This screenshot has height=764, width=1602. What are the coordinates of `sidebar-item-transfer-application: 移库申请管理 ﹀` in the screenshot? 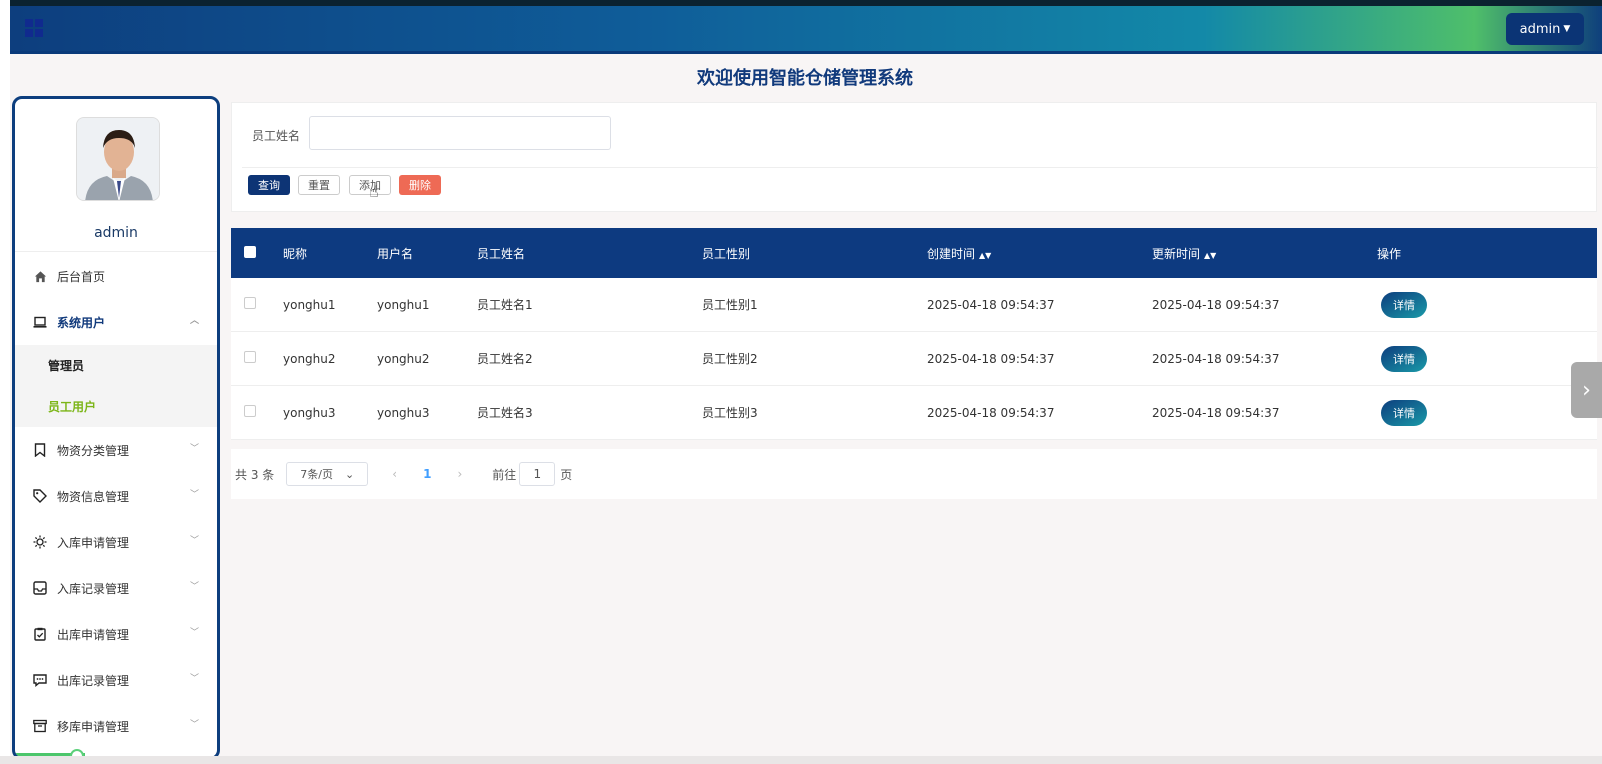 It's located at (116, 726).